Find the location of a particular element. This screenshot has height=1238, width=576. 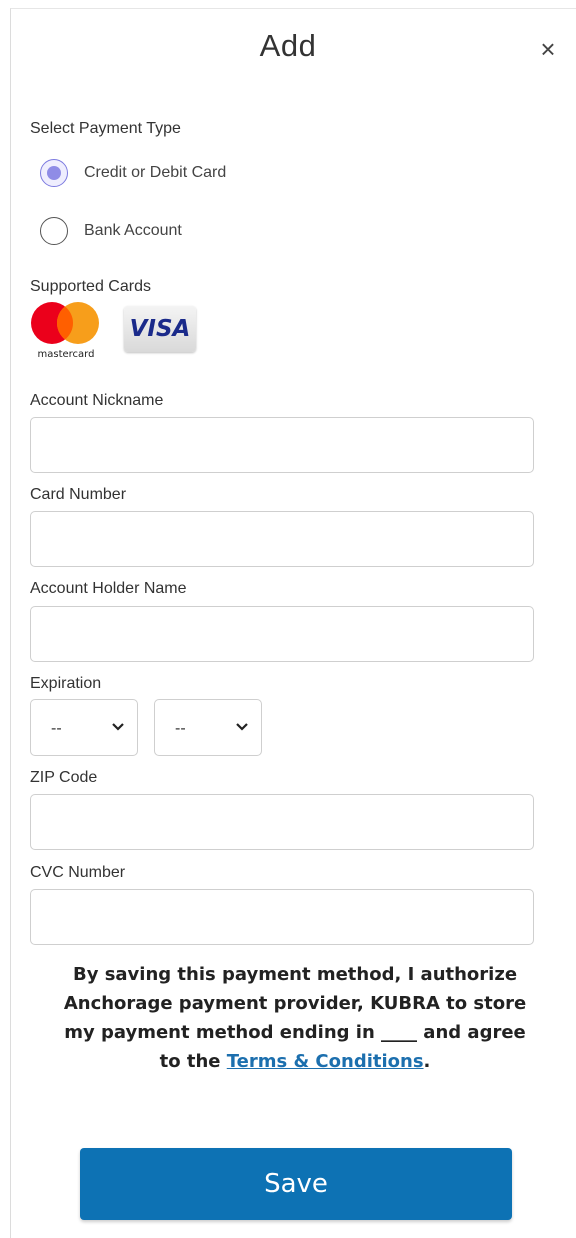

mastercard-wordmark: mastercard is located at coordinates (66, 354).